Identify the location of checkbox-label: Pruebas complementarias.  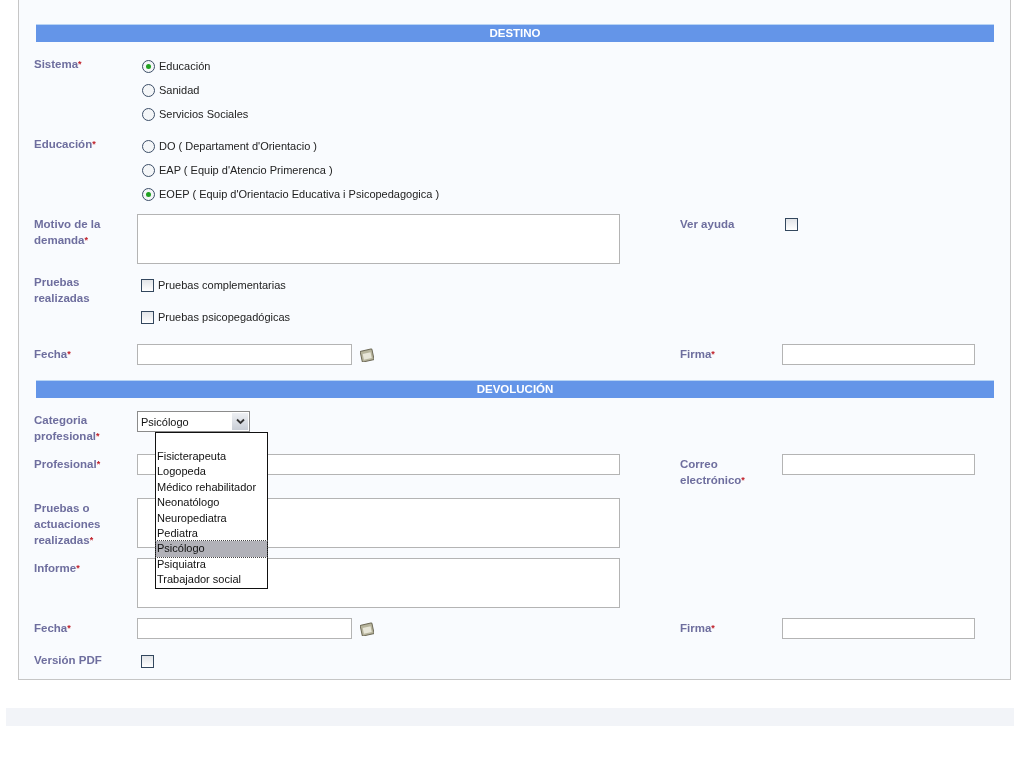
(222, 285).